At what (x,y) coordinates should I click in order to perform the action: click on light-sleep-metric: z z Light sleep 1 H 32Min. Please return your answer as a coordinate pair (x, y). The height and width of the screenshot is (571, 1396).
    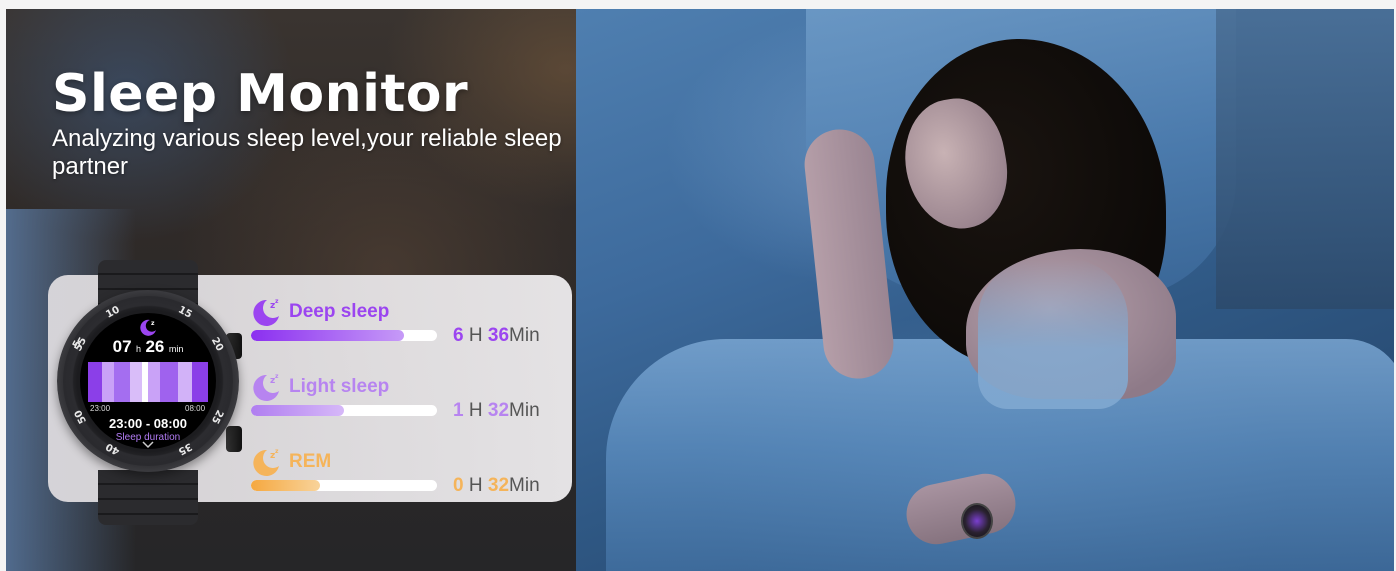
    Looking at the image, I should click on (400, 401).